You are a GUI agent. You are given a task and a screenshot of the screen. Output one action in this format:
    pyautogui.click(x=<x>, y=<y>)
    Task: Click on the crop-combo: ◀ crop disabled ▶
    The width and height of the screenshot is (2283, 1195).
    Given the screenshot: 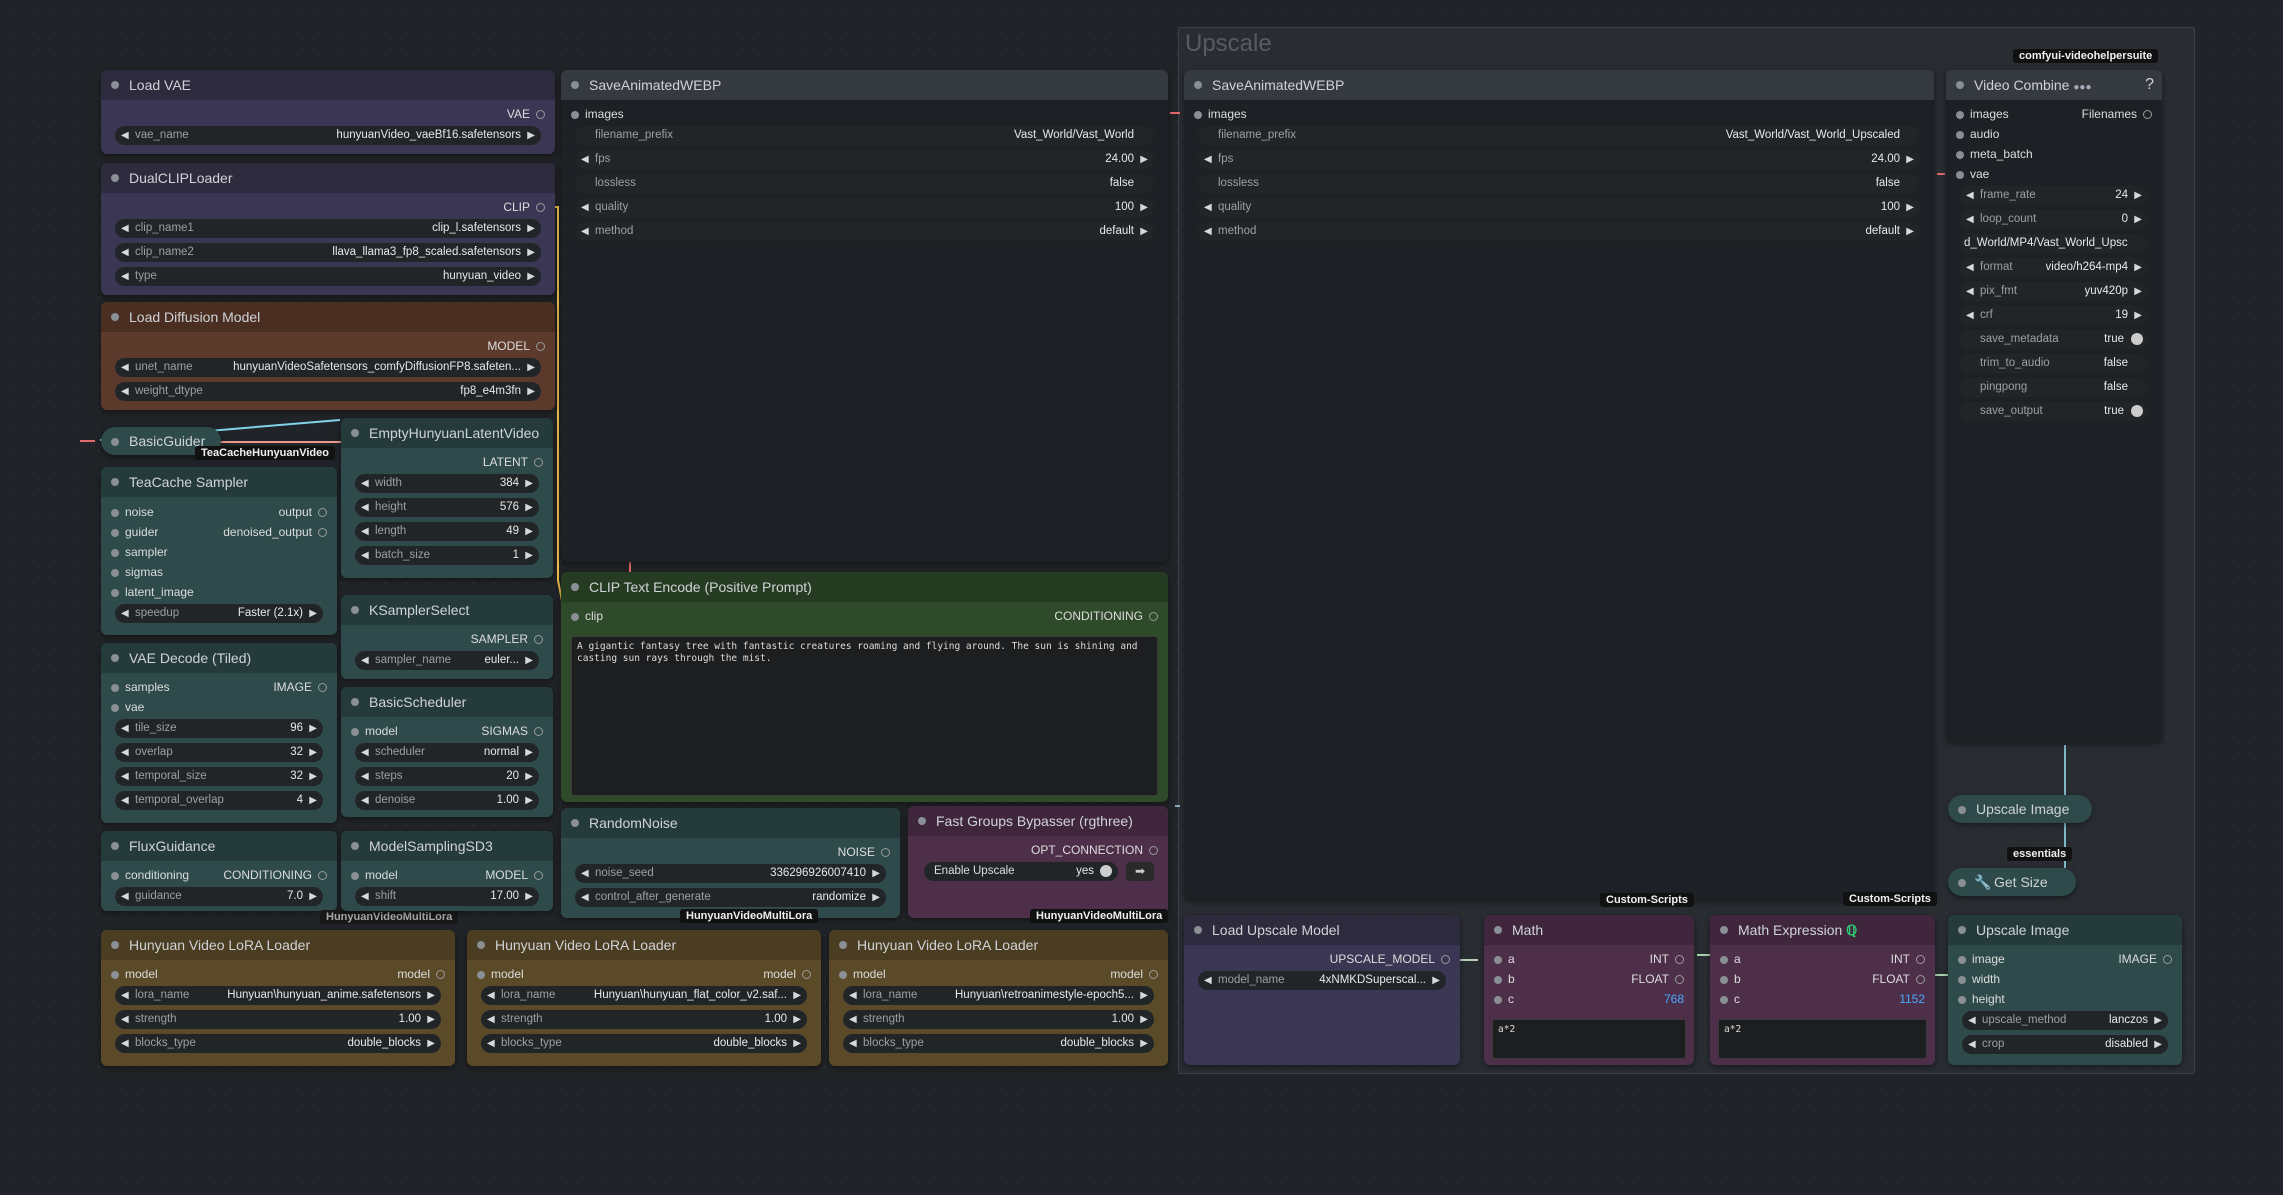 What is the action you would take?
    pyautogui.click(x=2065, y=1044)
    